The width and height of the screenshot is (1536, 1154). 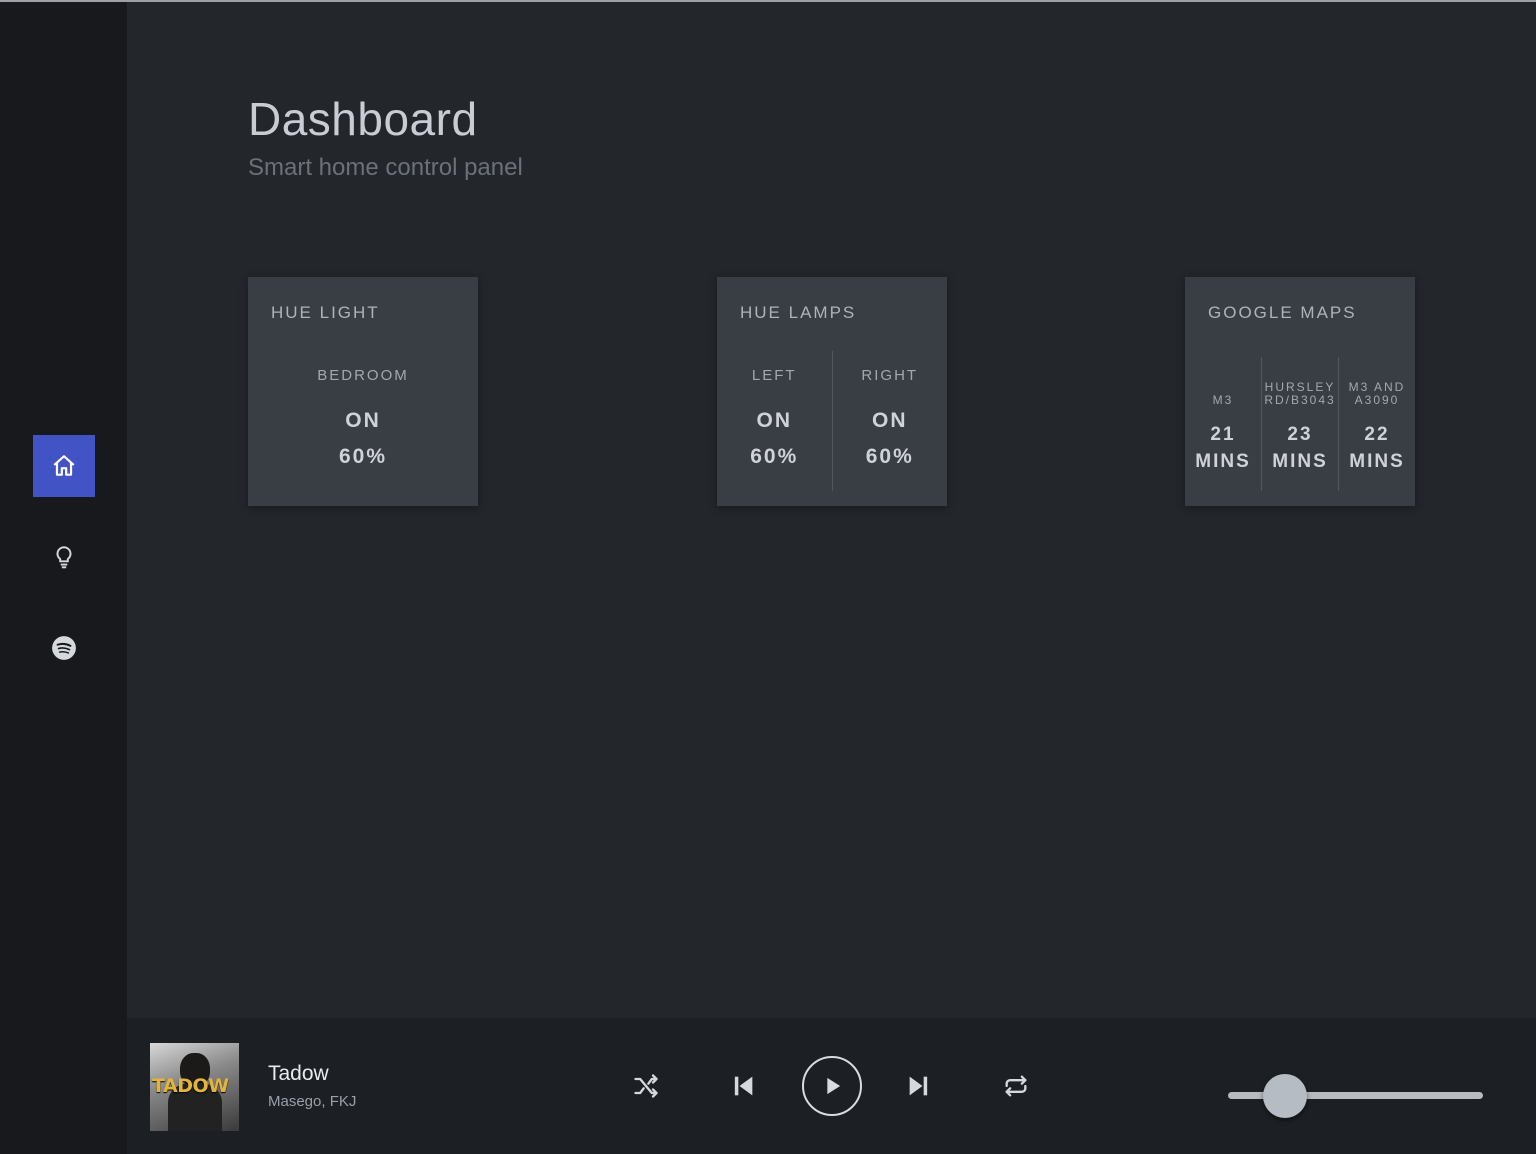 I want to click on album-art: TADOW, so click(x=194, y=1087).